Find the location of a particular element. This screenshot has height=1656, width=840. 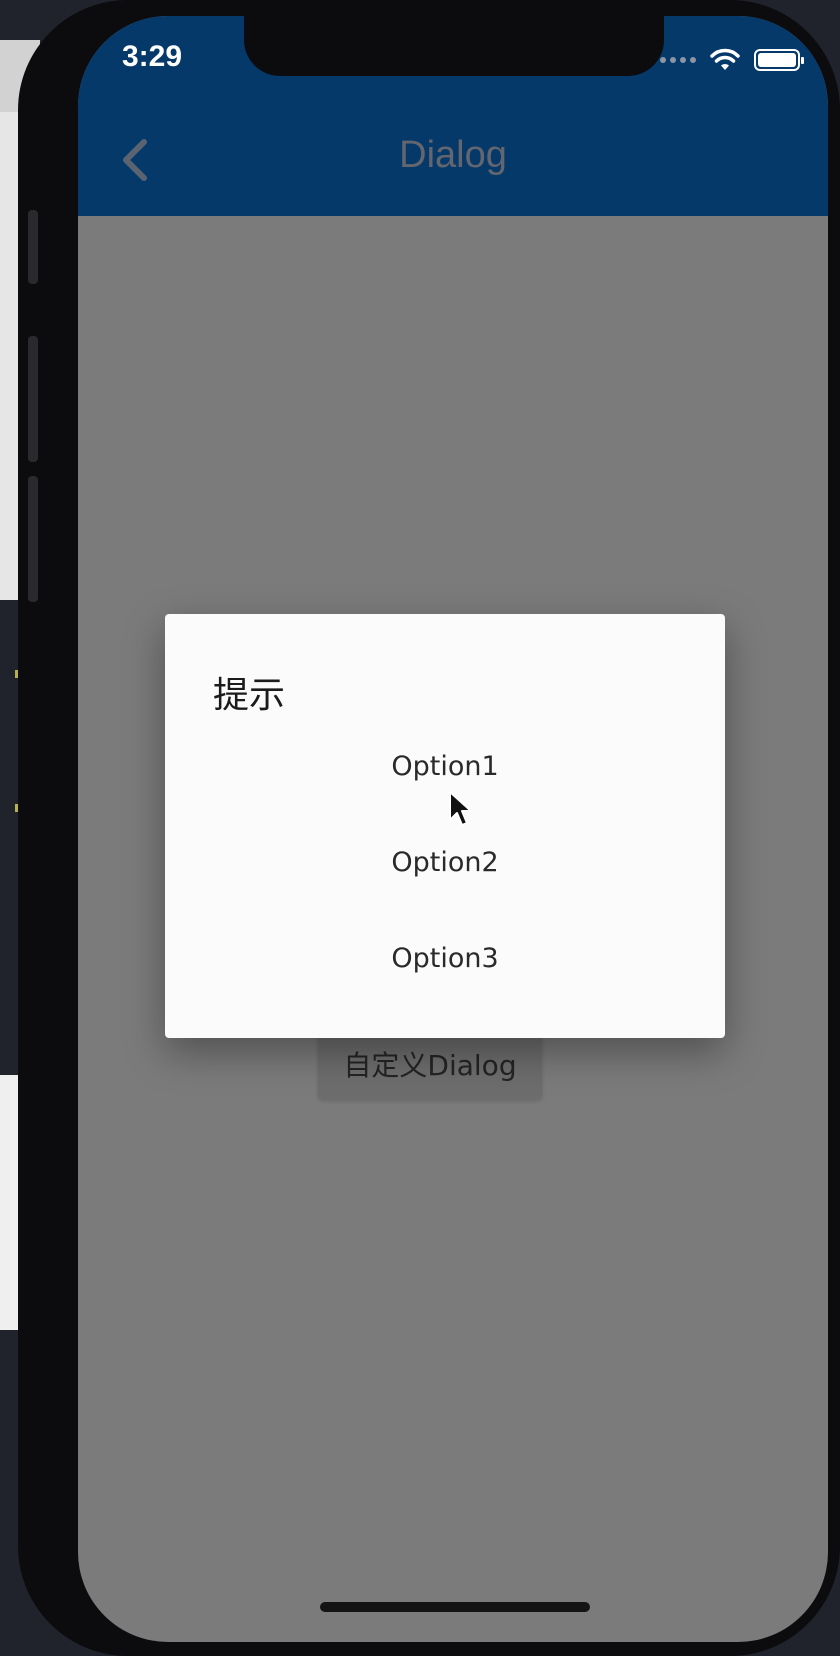

app-bar: 3:29 Dialog is located at coordinates (453, 116).